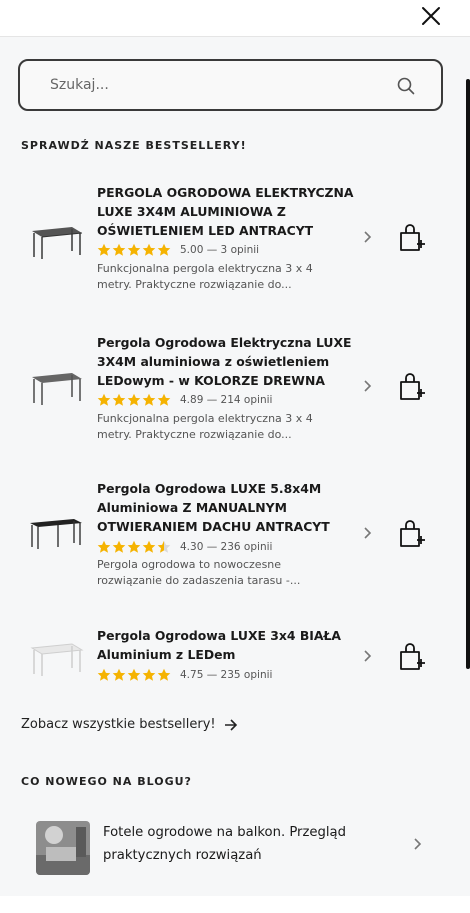 The width and height of the screenshot is (470, 913). Describe the element at coordinates (406, 86) in the screenshot. I see `search-icon` at that location.